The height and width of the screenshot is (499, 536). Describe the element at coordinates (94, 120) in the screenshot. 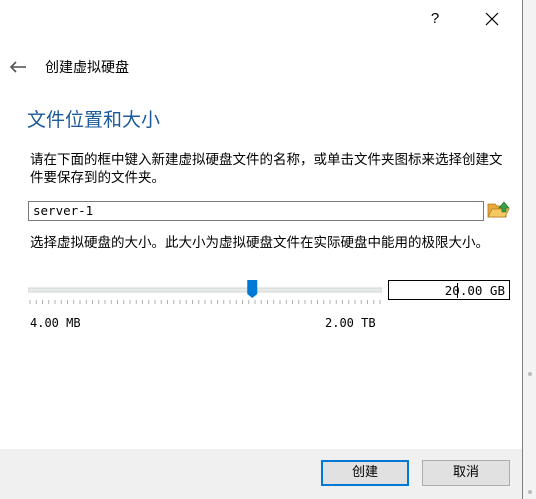

I see `section-title: 文件位置和大小` at that location.